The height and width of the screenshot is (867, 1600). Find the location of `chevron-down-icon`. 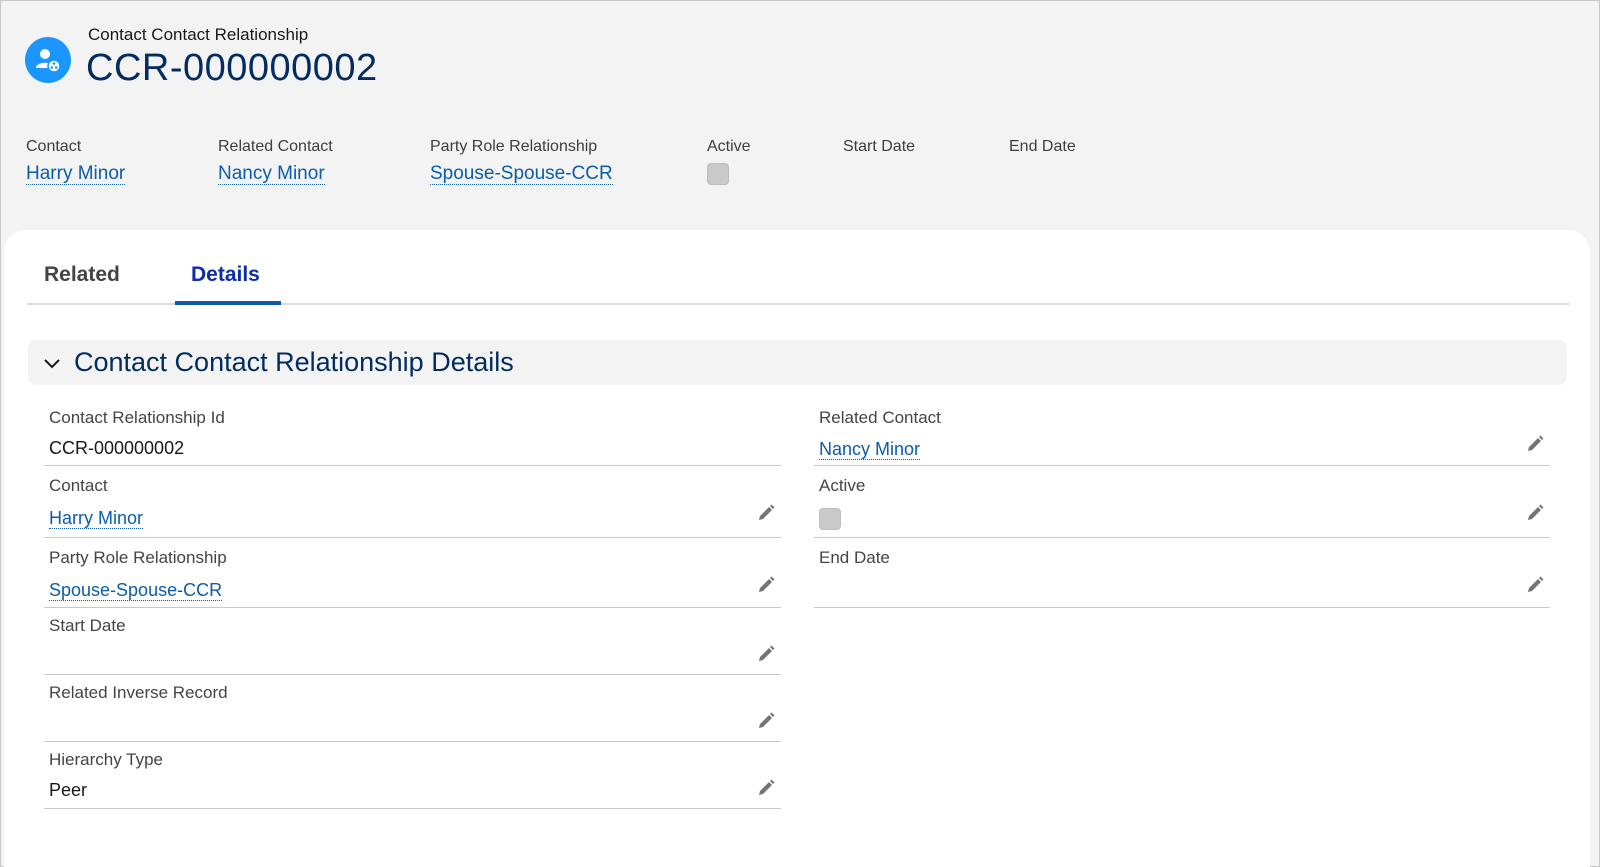

chevron-down-icon is located at coordinates (52, 363).